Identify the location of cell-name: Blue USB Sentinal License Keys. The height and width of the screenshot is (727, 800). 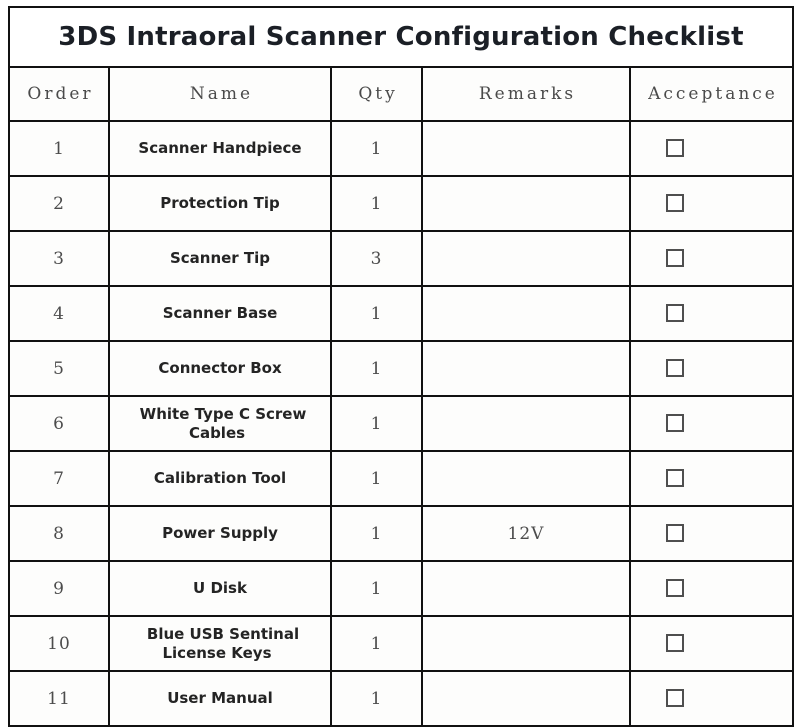
(220, 643).